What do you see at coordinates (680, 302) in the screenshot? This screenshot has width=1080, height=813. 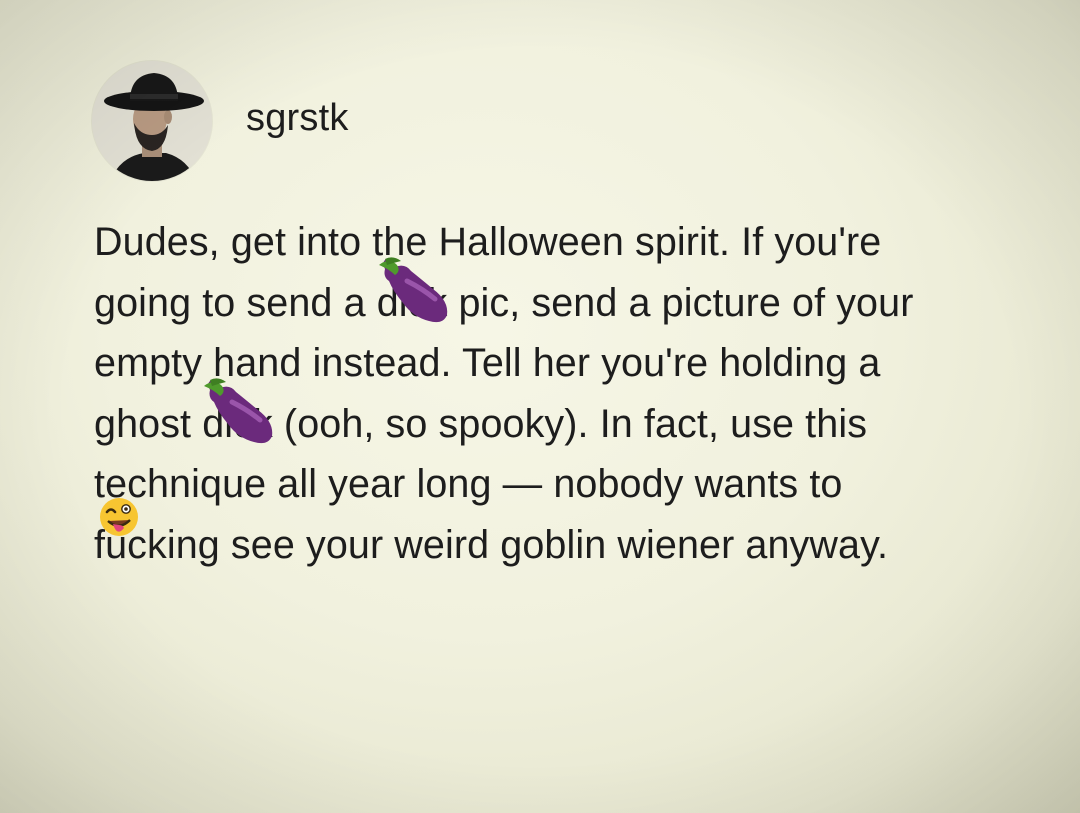 I see `post-text: pic, send a picture of your` at bounding box center [680, 302].